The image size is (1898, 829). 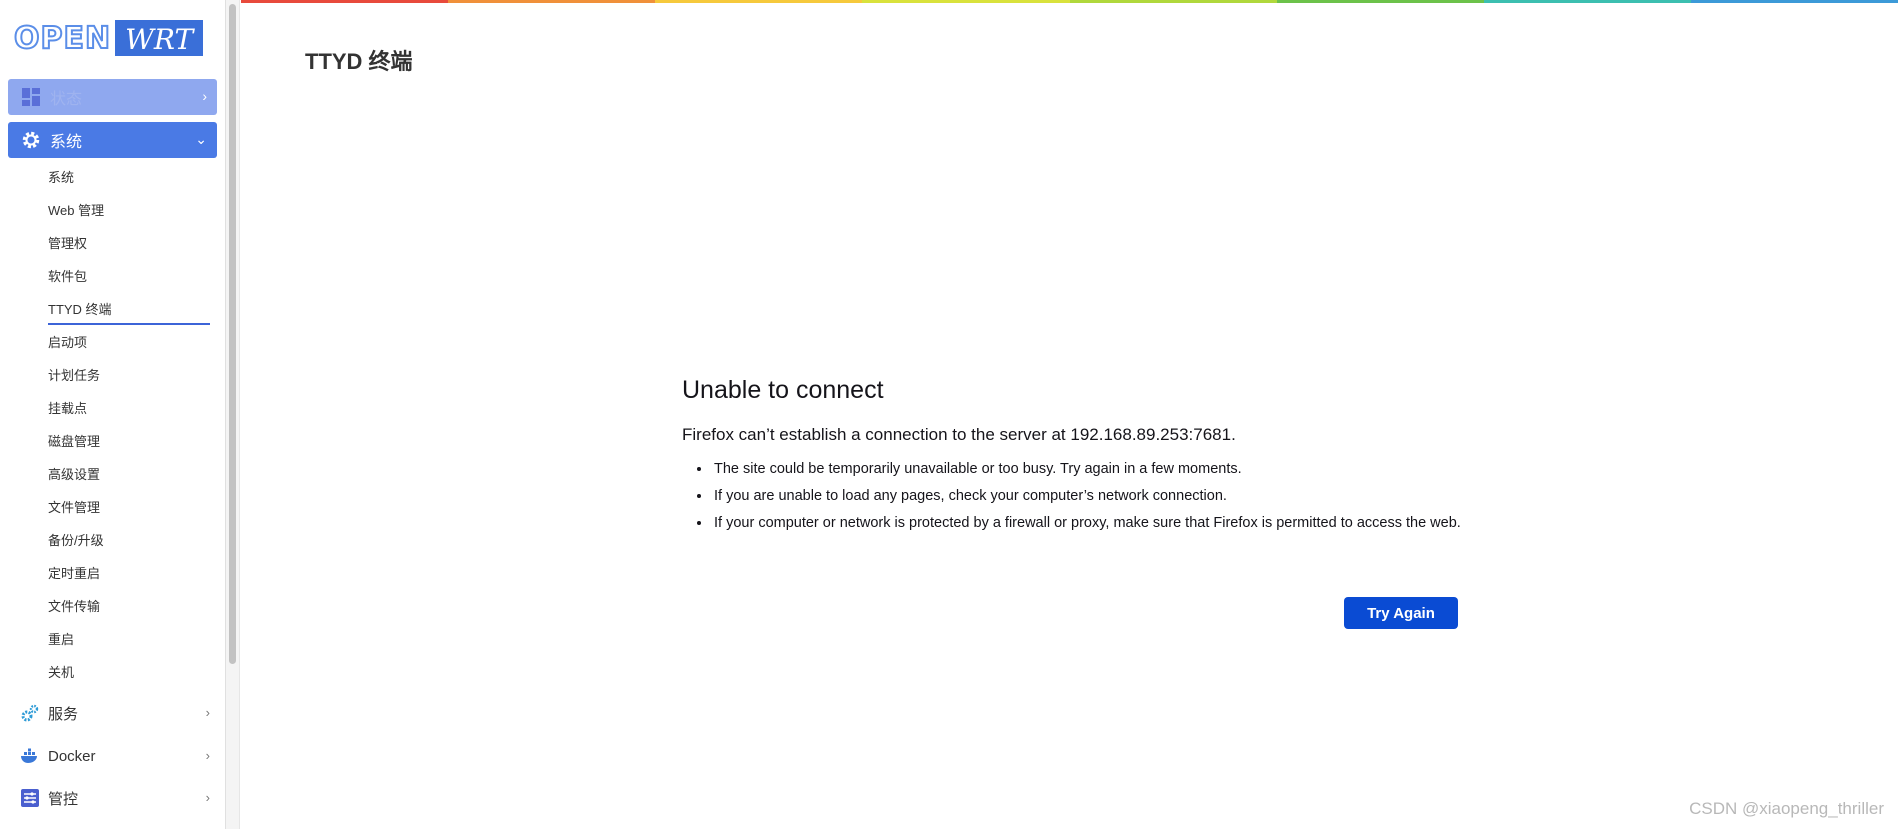 What do you see at coordinates (1786, 808) in the screenshot?
I see `watermark: CSDN @xiaopeng_thriller` at bounding box center [1786, 808].